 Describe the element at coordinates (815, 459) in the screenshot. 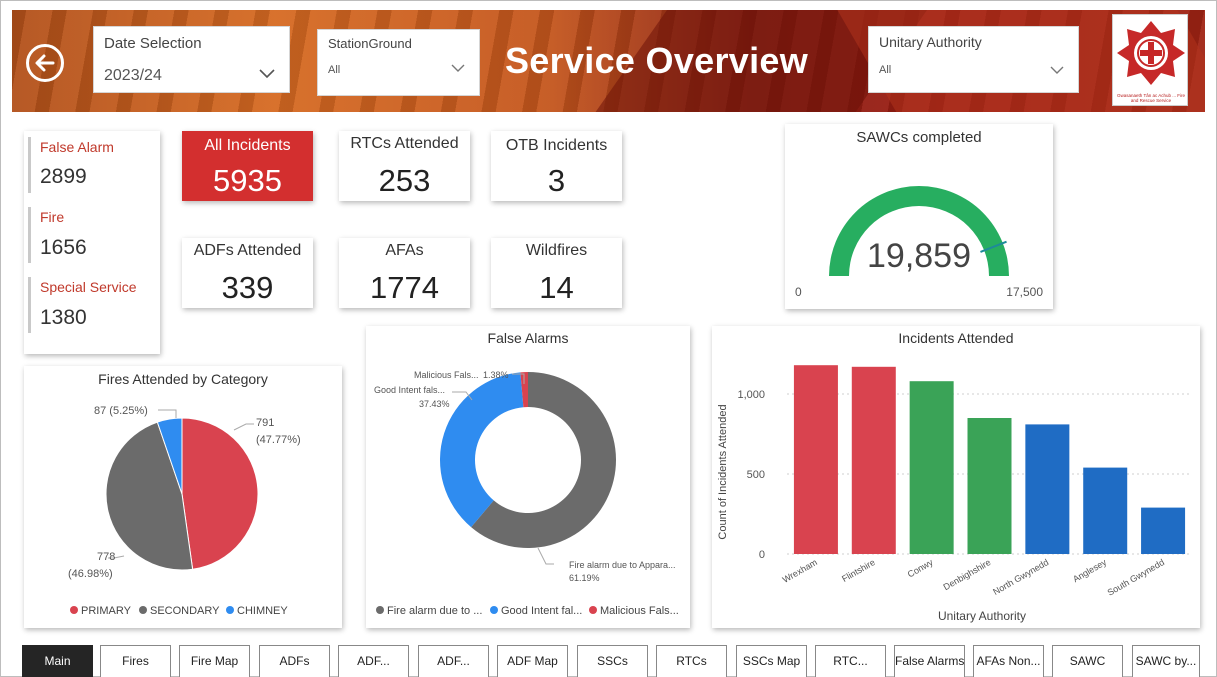

I see `bar-wrexham` at that location.